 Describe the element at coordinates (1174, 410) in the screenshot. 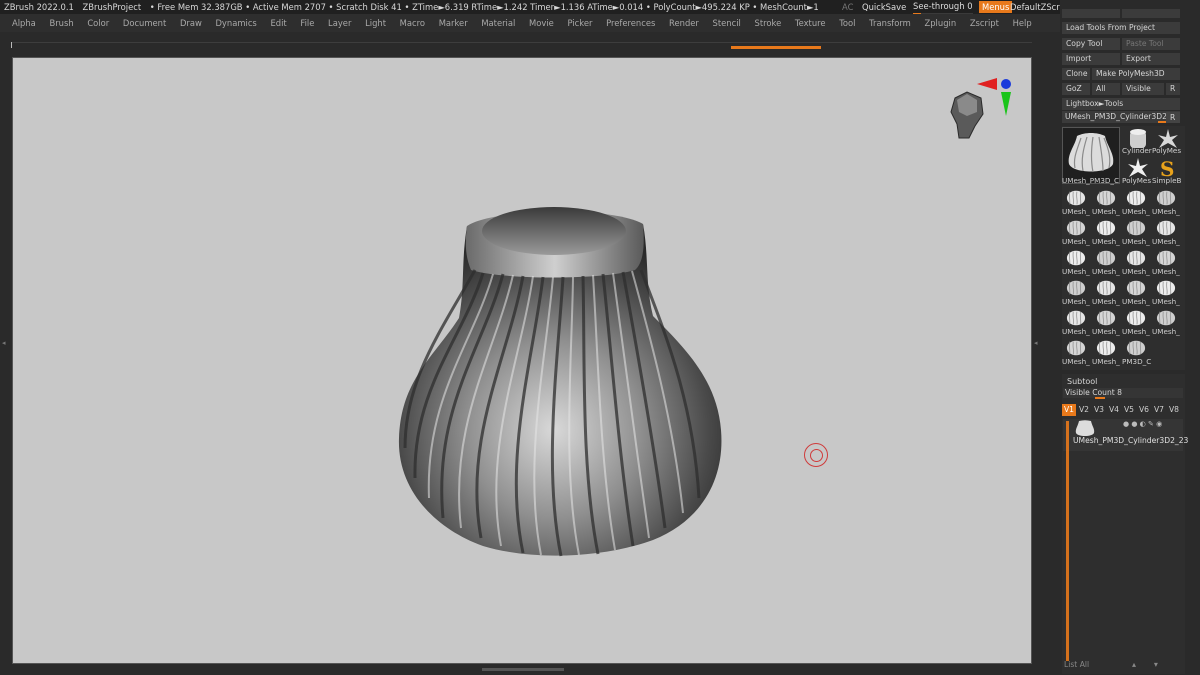

I see `version-v8-button: V8` at that location.